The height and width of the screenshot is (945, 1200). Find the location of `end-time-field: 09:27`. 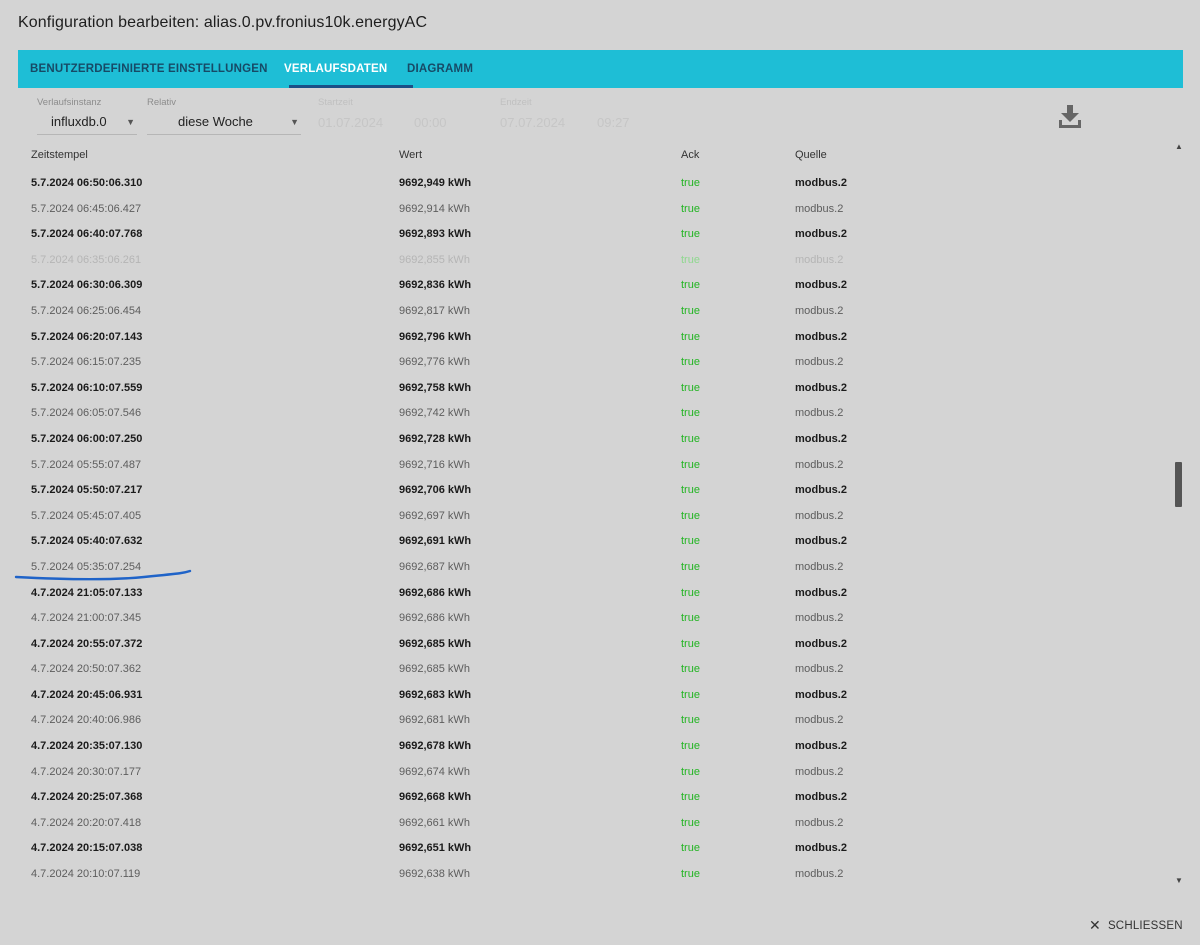

end-time-field: 09:27 is located at coordinates (613, 122).